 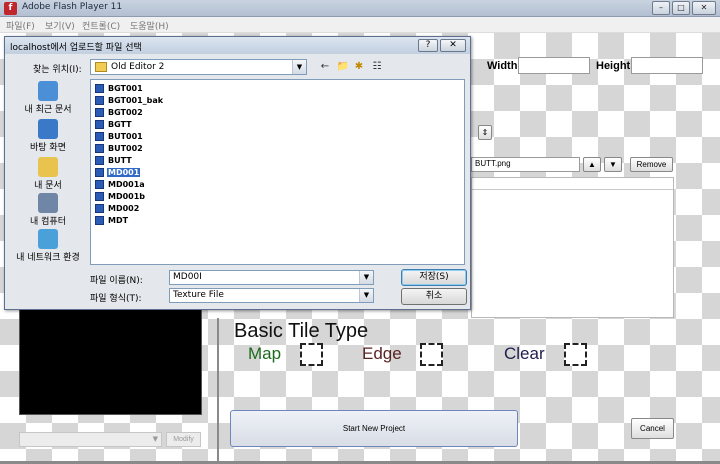 What do you see at coordinates (116, 281) in the screenshot?
I see `filename-label: 파일 이름(N):` at bounding box center [116, 281].